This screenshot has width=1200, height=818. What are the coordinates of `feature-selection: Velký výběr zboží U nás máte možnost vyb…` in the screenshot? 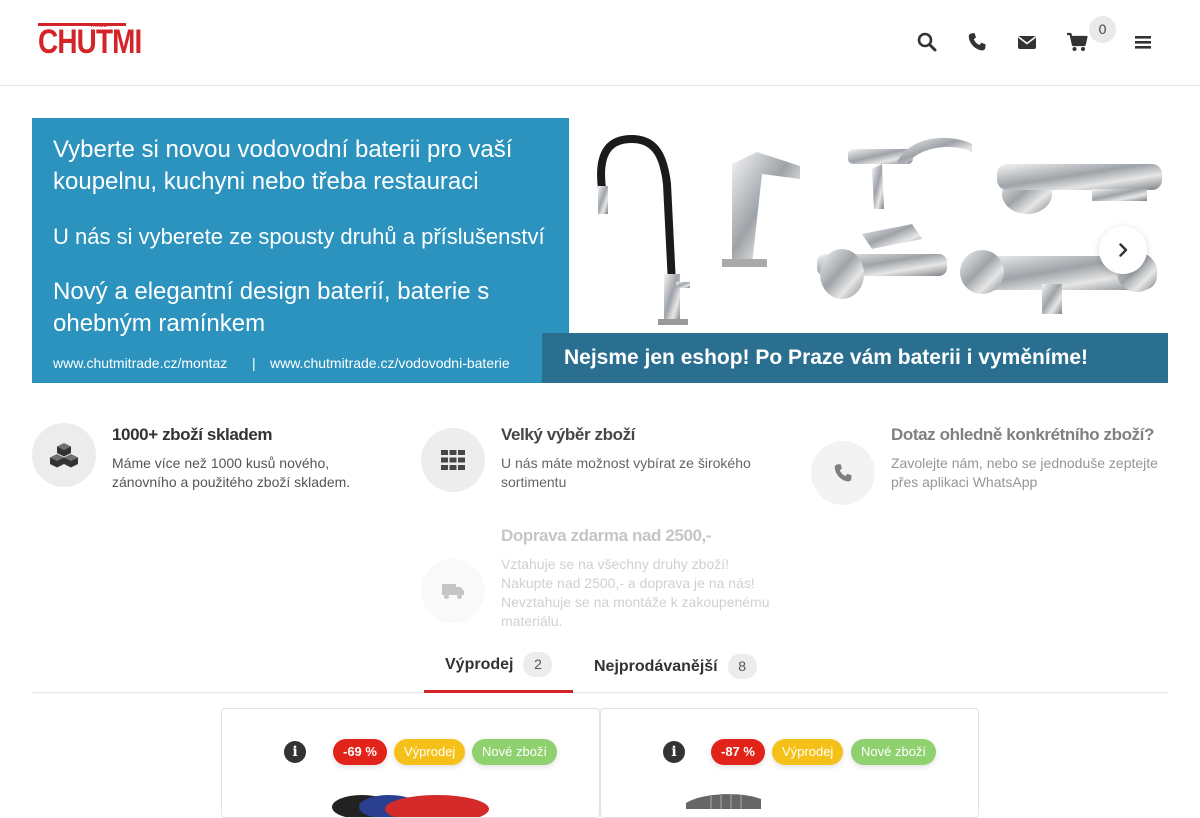 It's located at (601, 463).